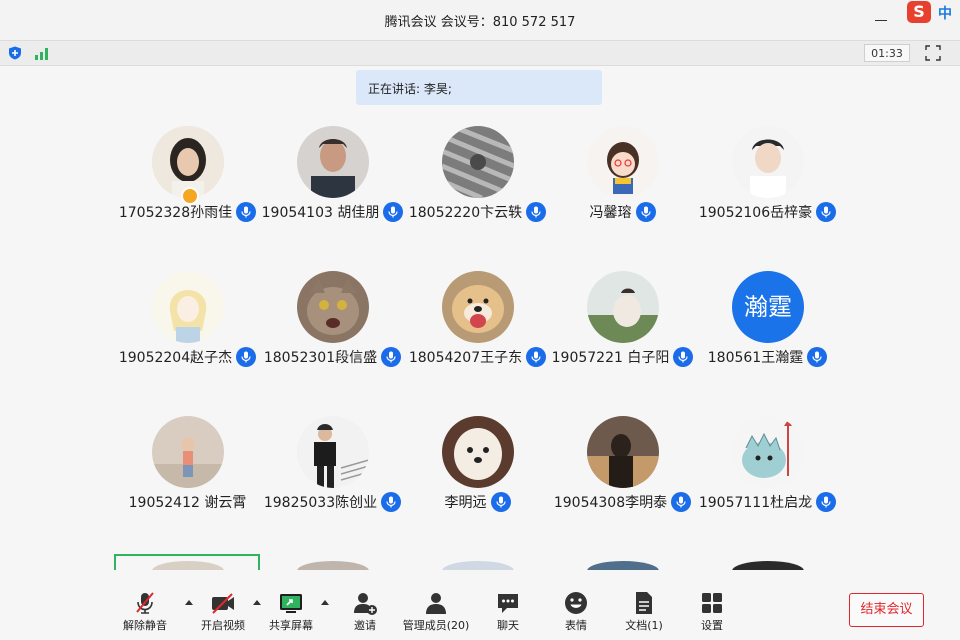  What do you see at coordinates (320, 358) in the screenshot?
I see `participant-name: 18052301段信盛` at bounding box center [320, 358].